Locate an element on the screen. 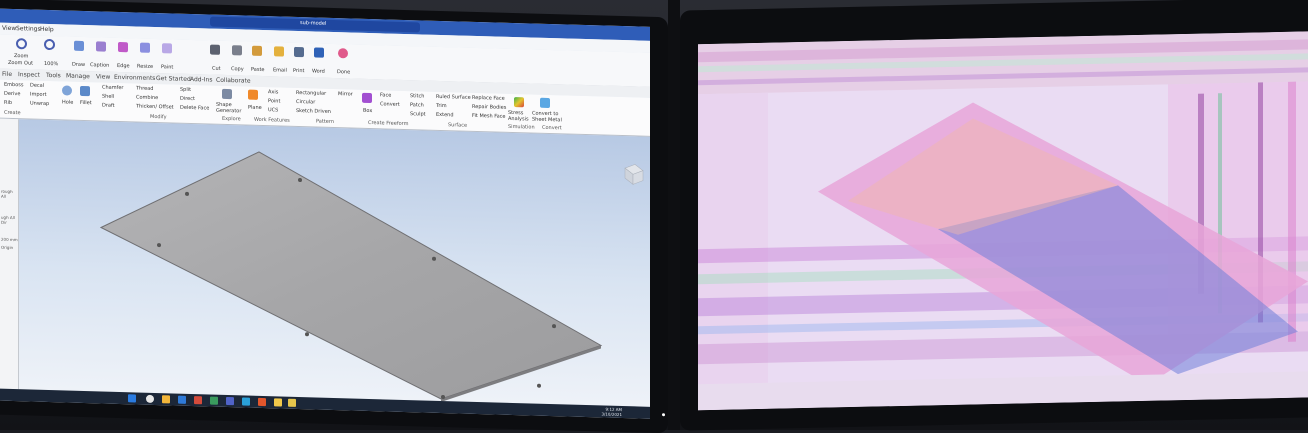 The image size is (1308, 433). btn-box: Box is located at coordinates (367, 111).